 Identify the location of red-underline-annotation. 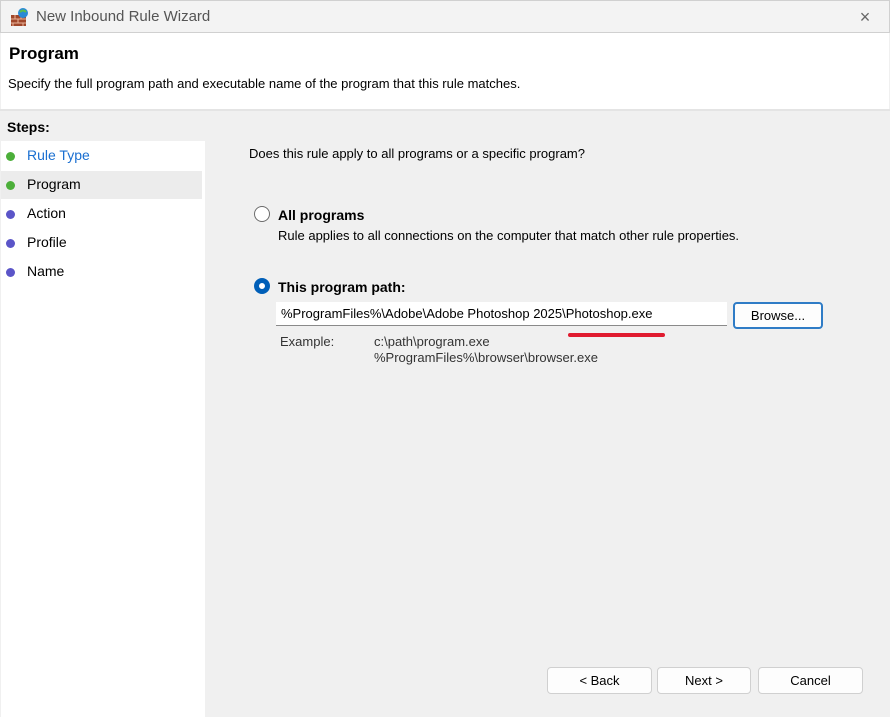
(616, 335).